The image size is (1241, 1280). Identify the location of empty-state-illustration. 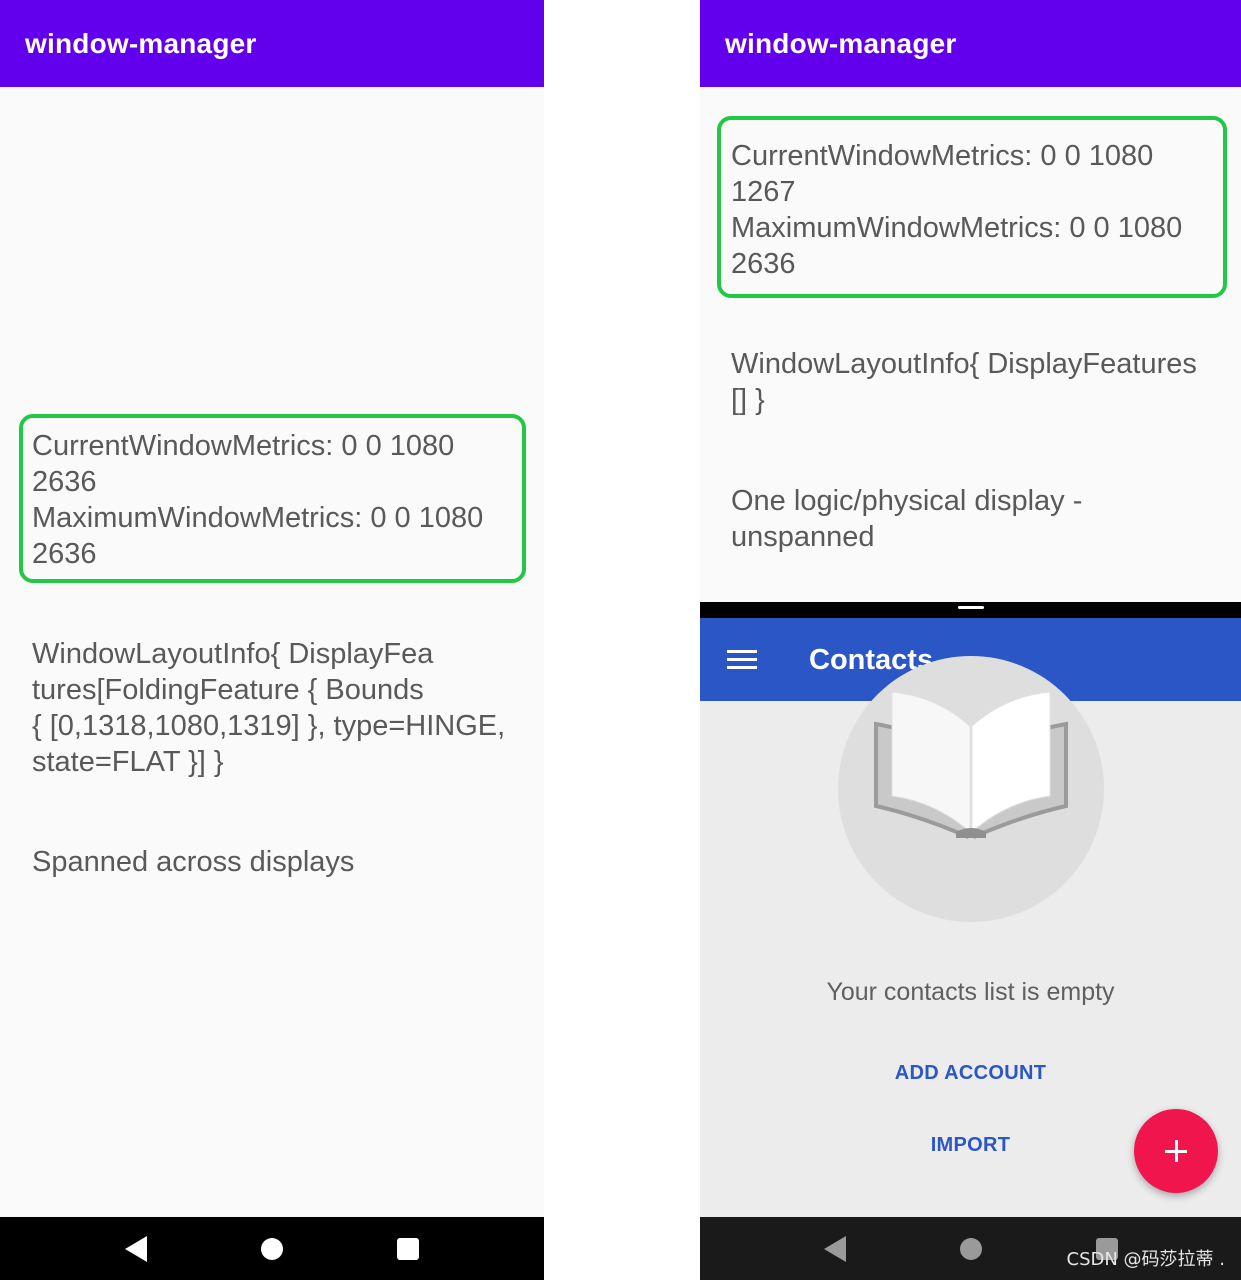
(971, 789).